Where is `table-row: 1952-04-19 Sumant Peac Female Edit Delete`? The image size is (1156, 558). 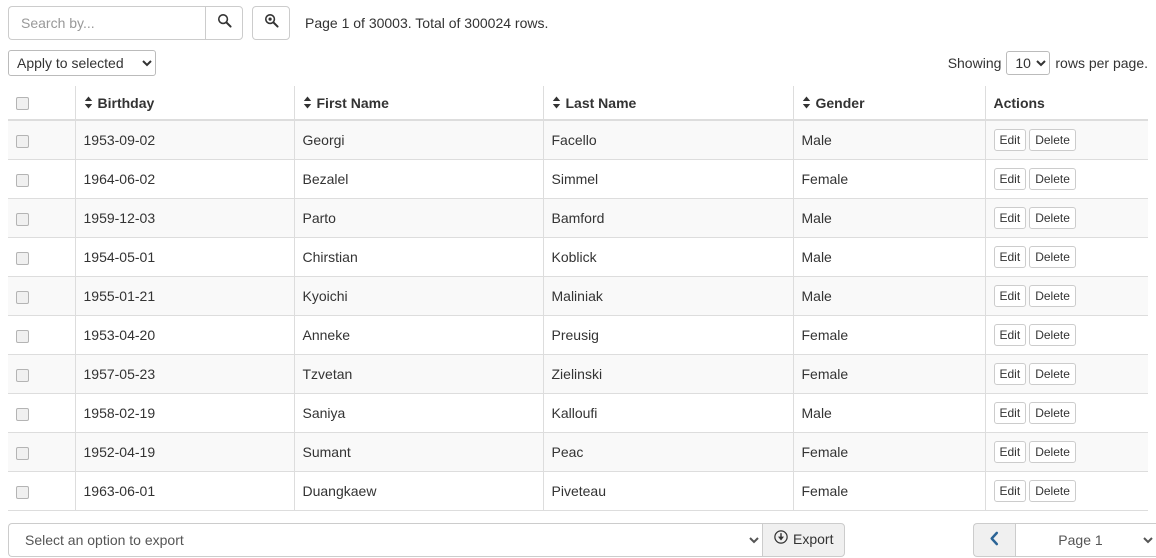 table-row: 1952-04-19 Sumant Peac Female Edit Delete is located at coordinates (578, 452).